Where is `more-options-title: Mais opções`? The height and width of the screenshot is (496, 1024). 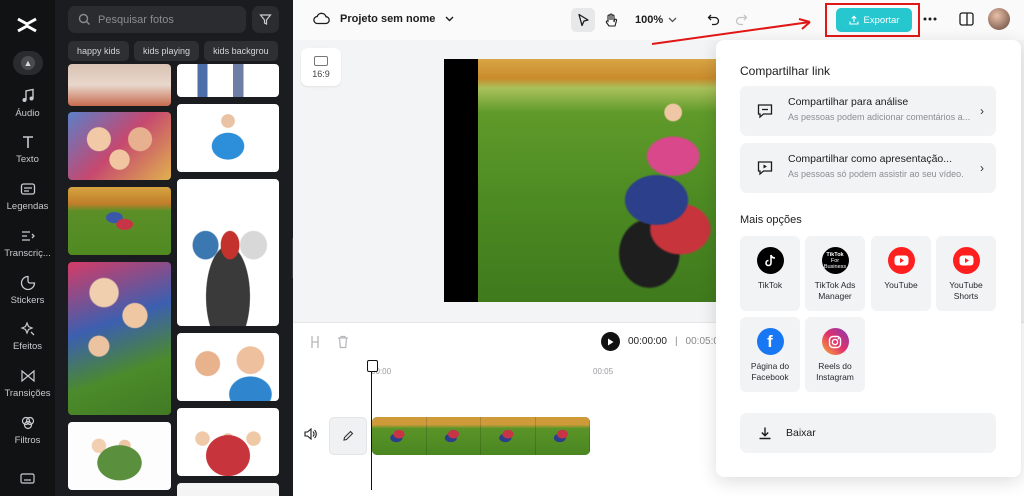 more-options-title: Mais opções is located at coordinates (771, 220).